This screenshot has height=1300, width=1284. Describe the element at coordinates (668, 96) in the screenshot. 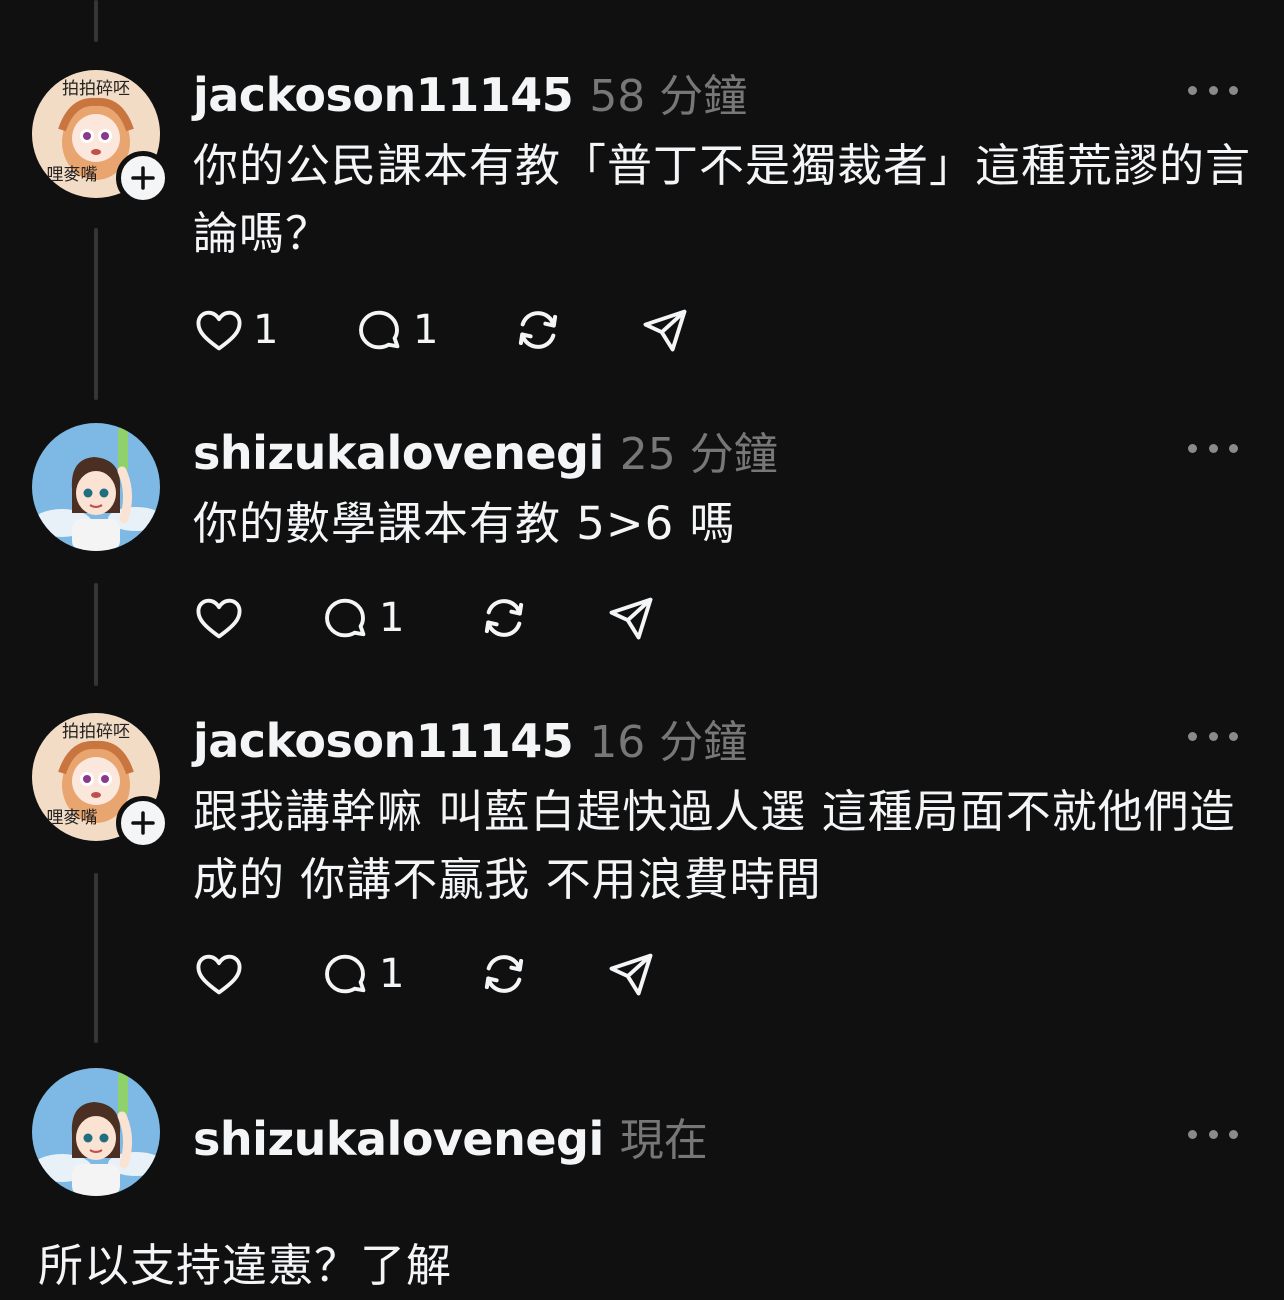

I see `timestamp: 58 分鐘` at that location.